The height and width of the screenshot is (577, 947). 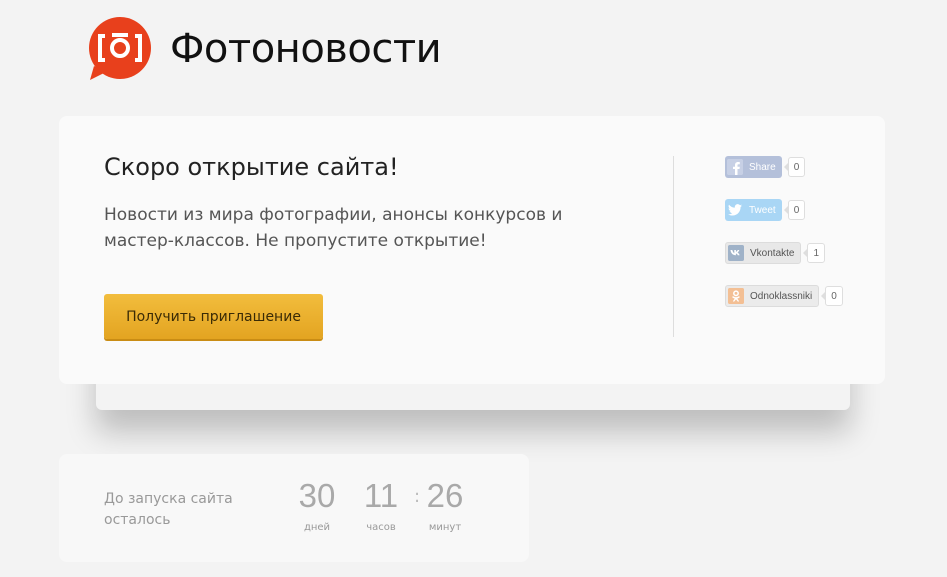 I want to click on facebook-share-count: 0, so click(x=794, y=167).